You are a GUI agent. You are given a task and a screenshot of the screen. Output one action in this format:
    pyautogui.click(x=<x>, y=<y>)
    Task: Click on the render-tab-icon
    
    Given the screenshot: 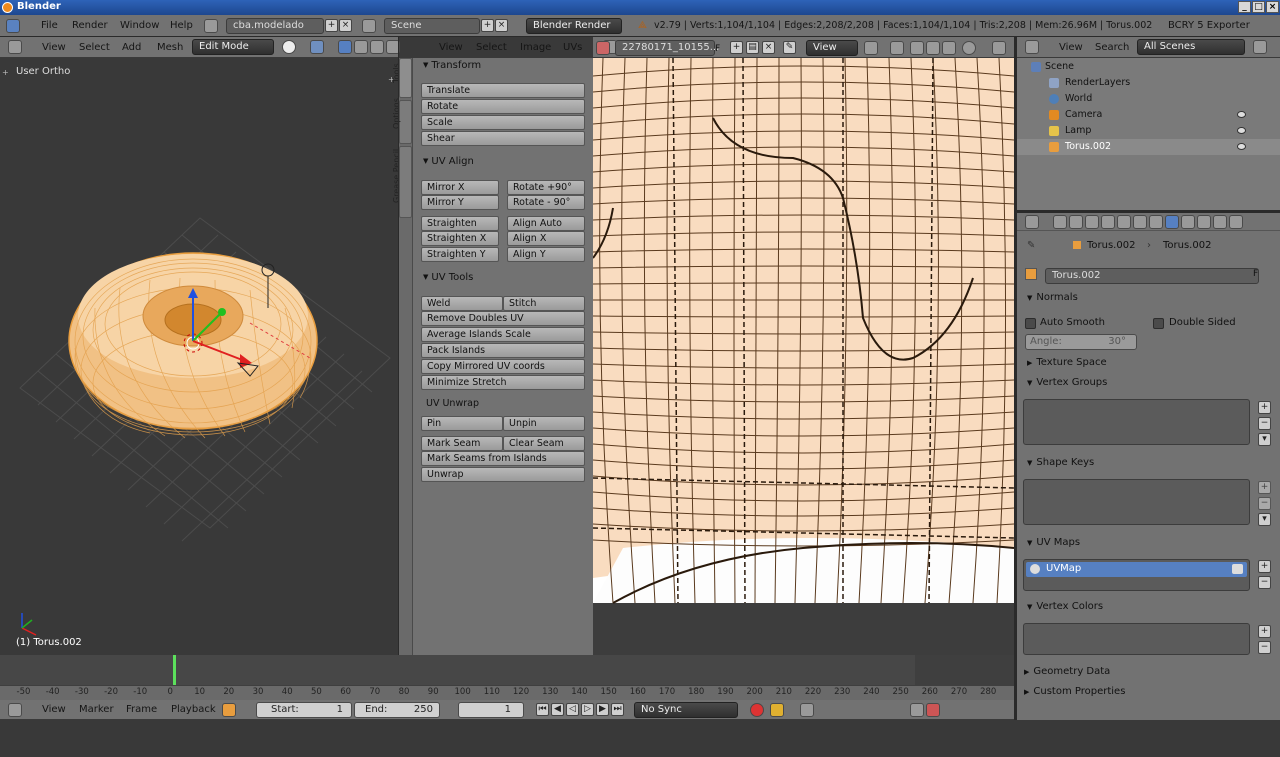 What is the action you would take?
    pyautogui.click(x=1060, y=222)
    